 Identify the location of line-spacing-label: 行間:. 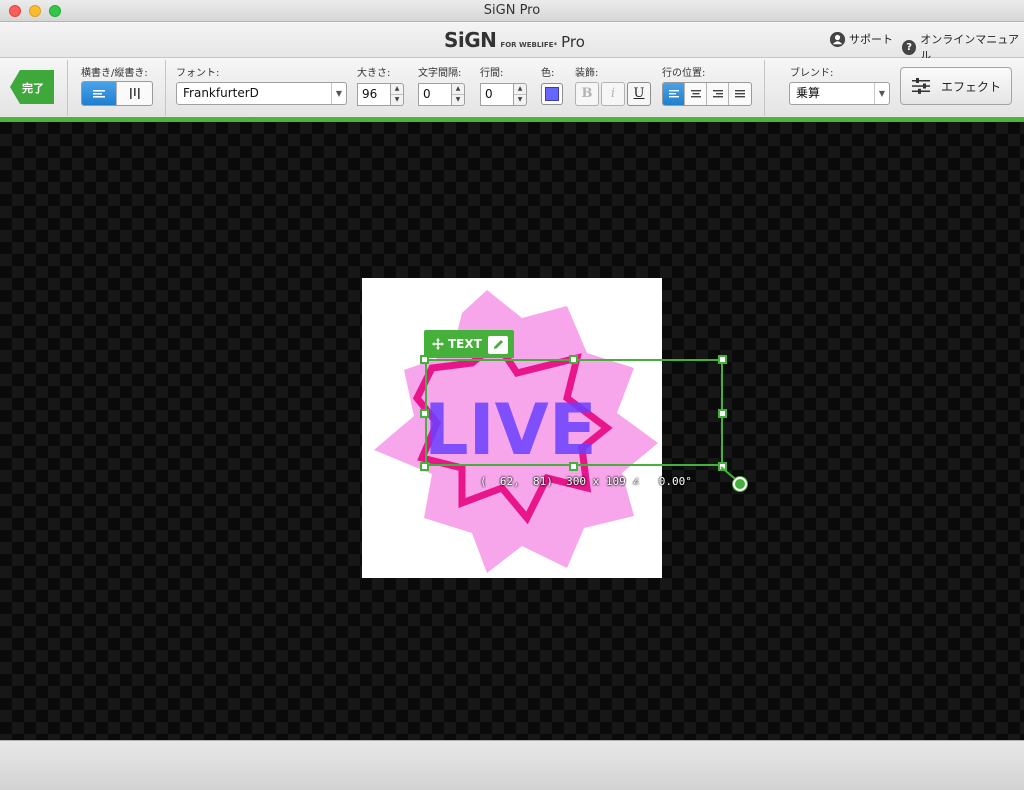
(492, 73).